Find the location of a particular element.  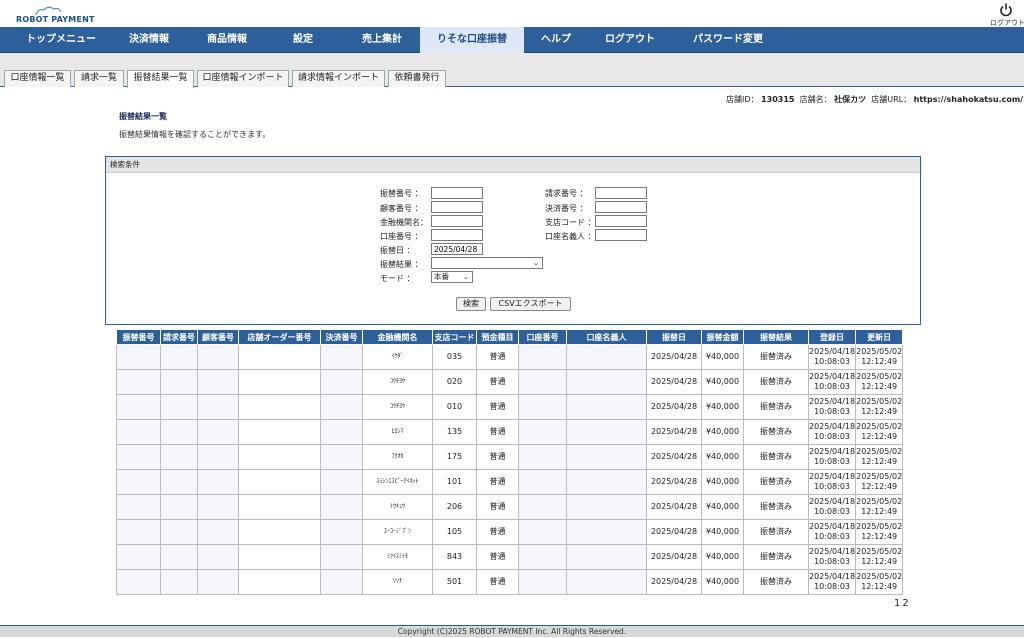

transfer-result-select: ⌄ is located at coordinates (487, 263).